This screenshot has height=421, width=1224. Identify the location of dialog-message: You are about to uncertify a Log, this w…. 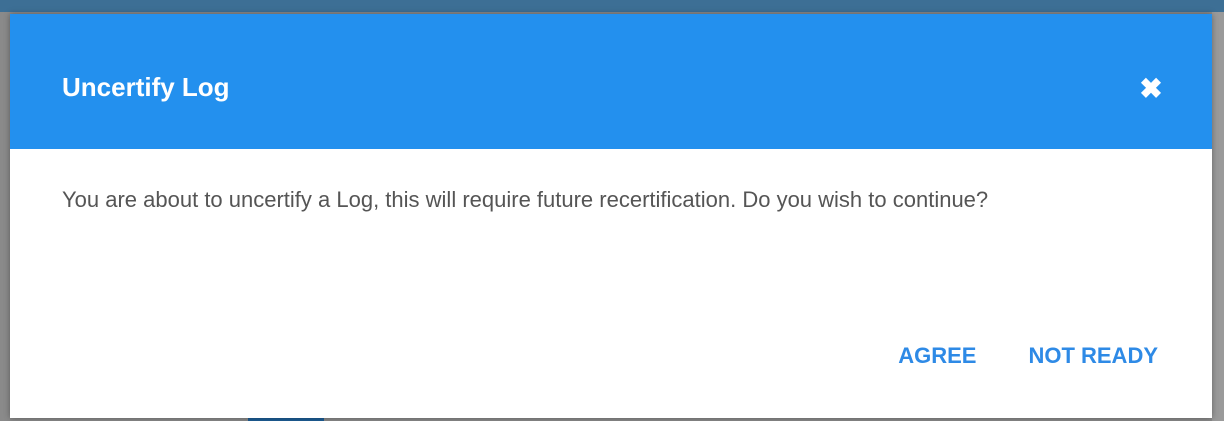
(525, 199).